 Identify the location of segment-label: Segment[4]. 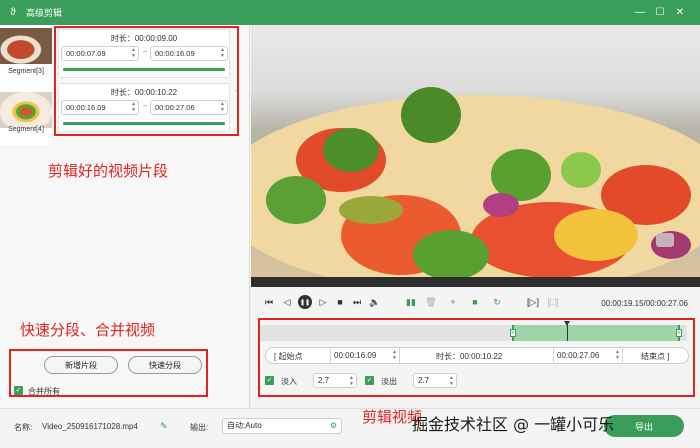
(26, 129).